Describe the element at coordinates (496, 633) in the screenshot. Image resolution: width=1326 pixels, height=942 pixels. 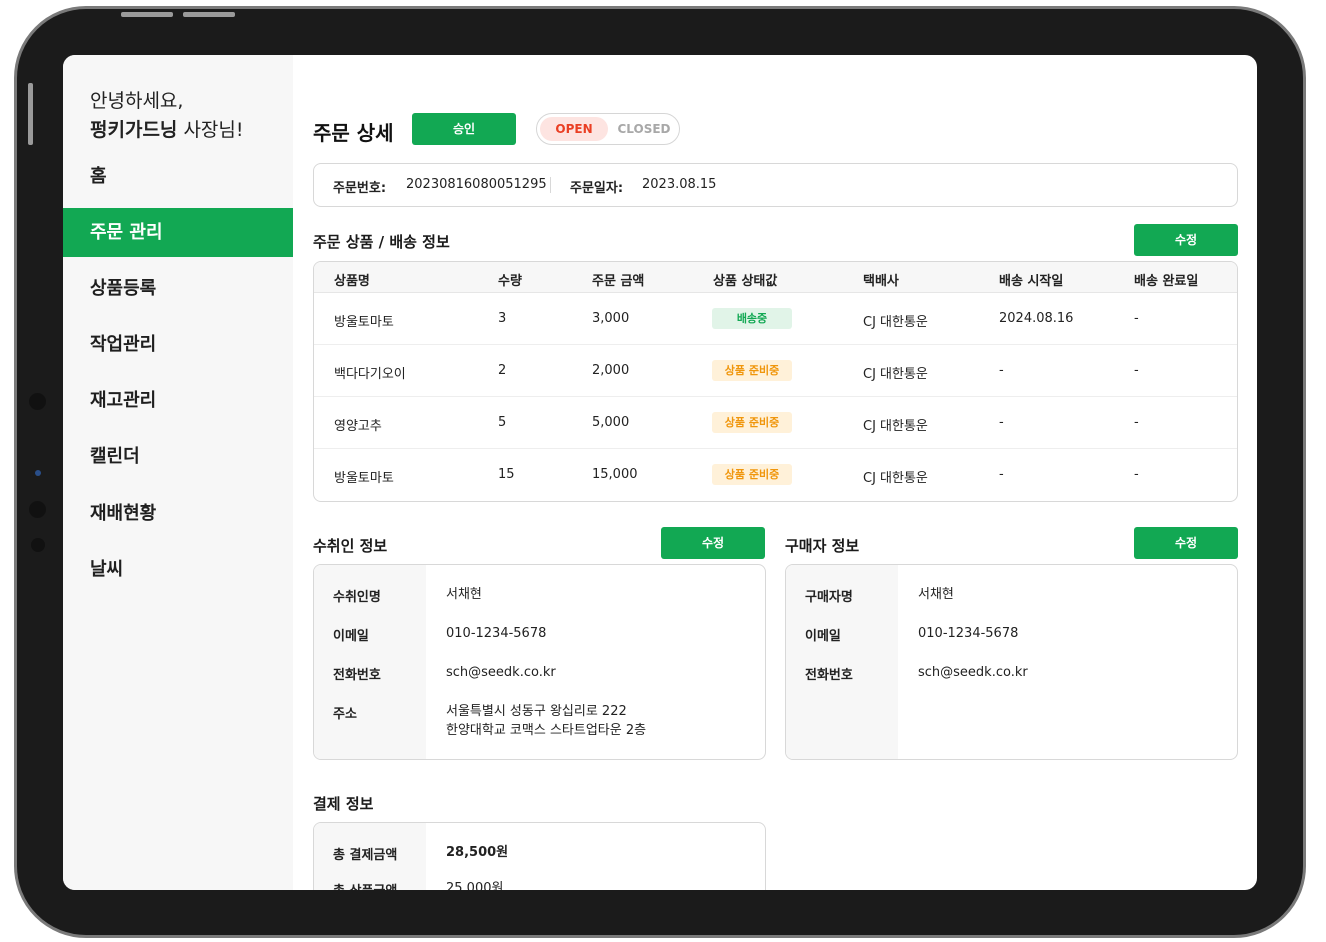
I see `recipient-email: 010-1234-5678` at that location.